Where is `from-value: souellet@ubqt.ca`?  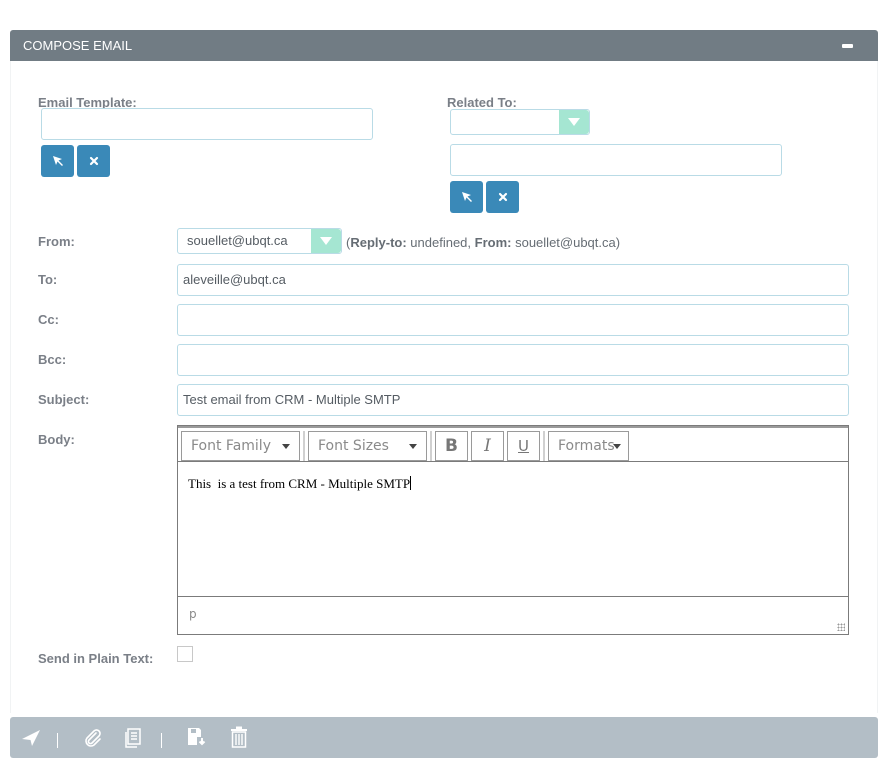 from-value: souellet@ubqt.ca is located at coordinates (237, 240).